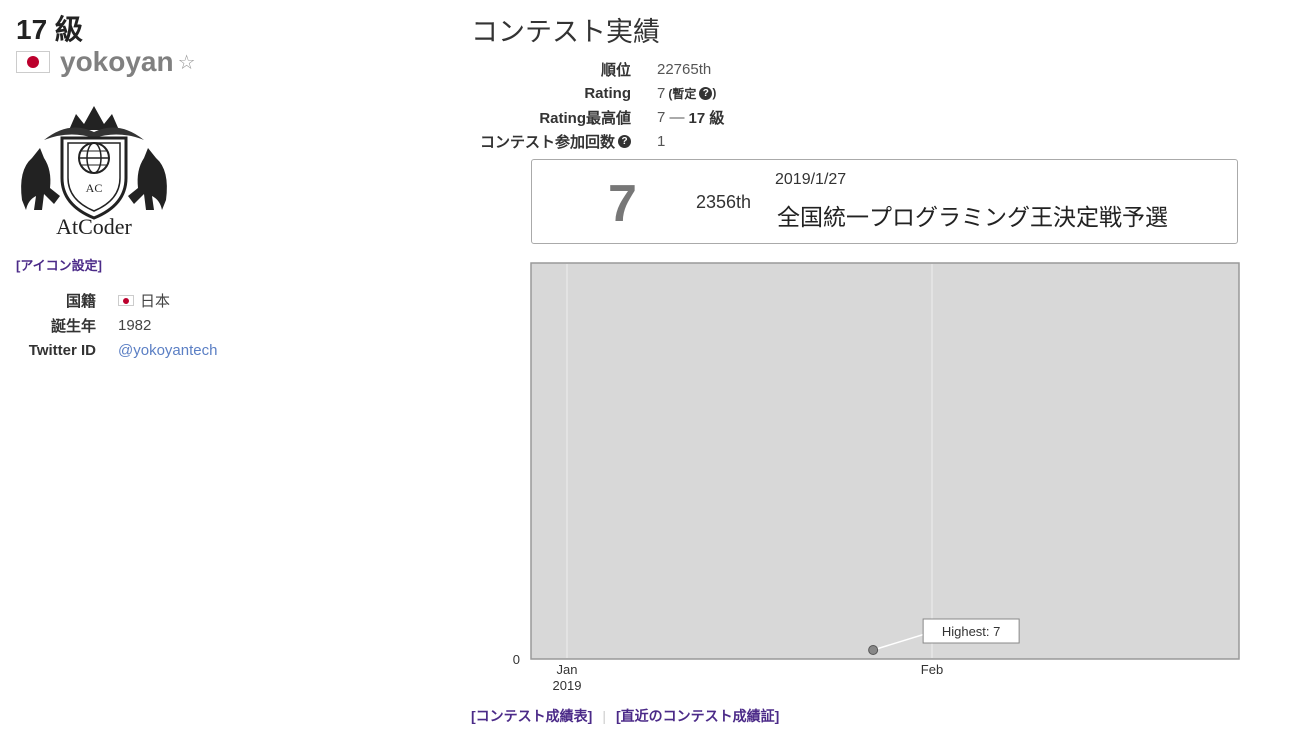  What do you see at coordinates (714, 93) in the screenshot?
I see `paren-close: )` at bounding box center [714, 93].